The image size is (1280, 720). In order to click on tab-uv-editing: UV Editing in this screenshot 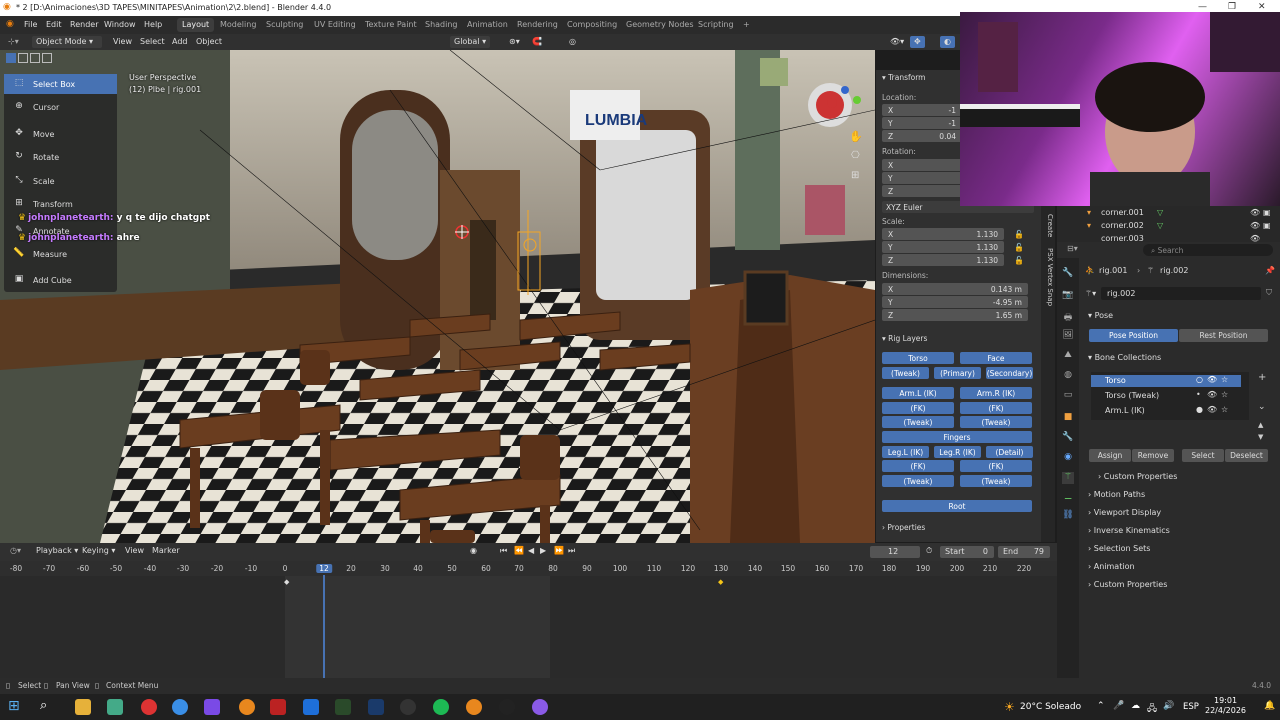, I will do `click(335, 25)`.